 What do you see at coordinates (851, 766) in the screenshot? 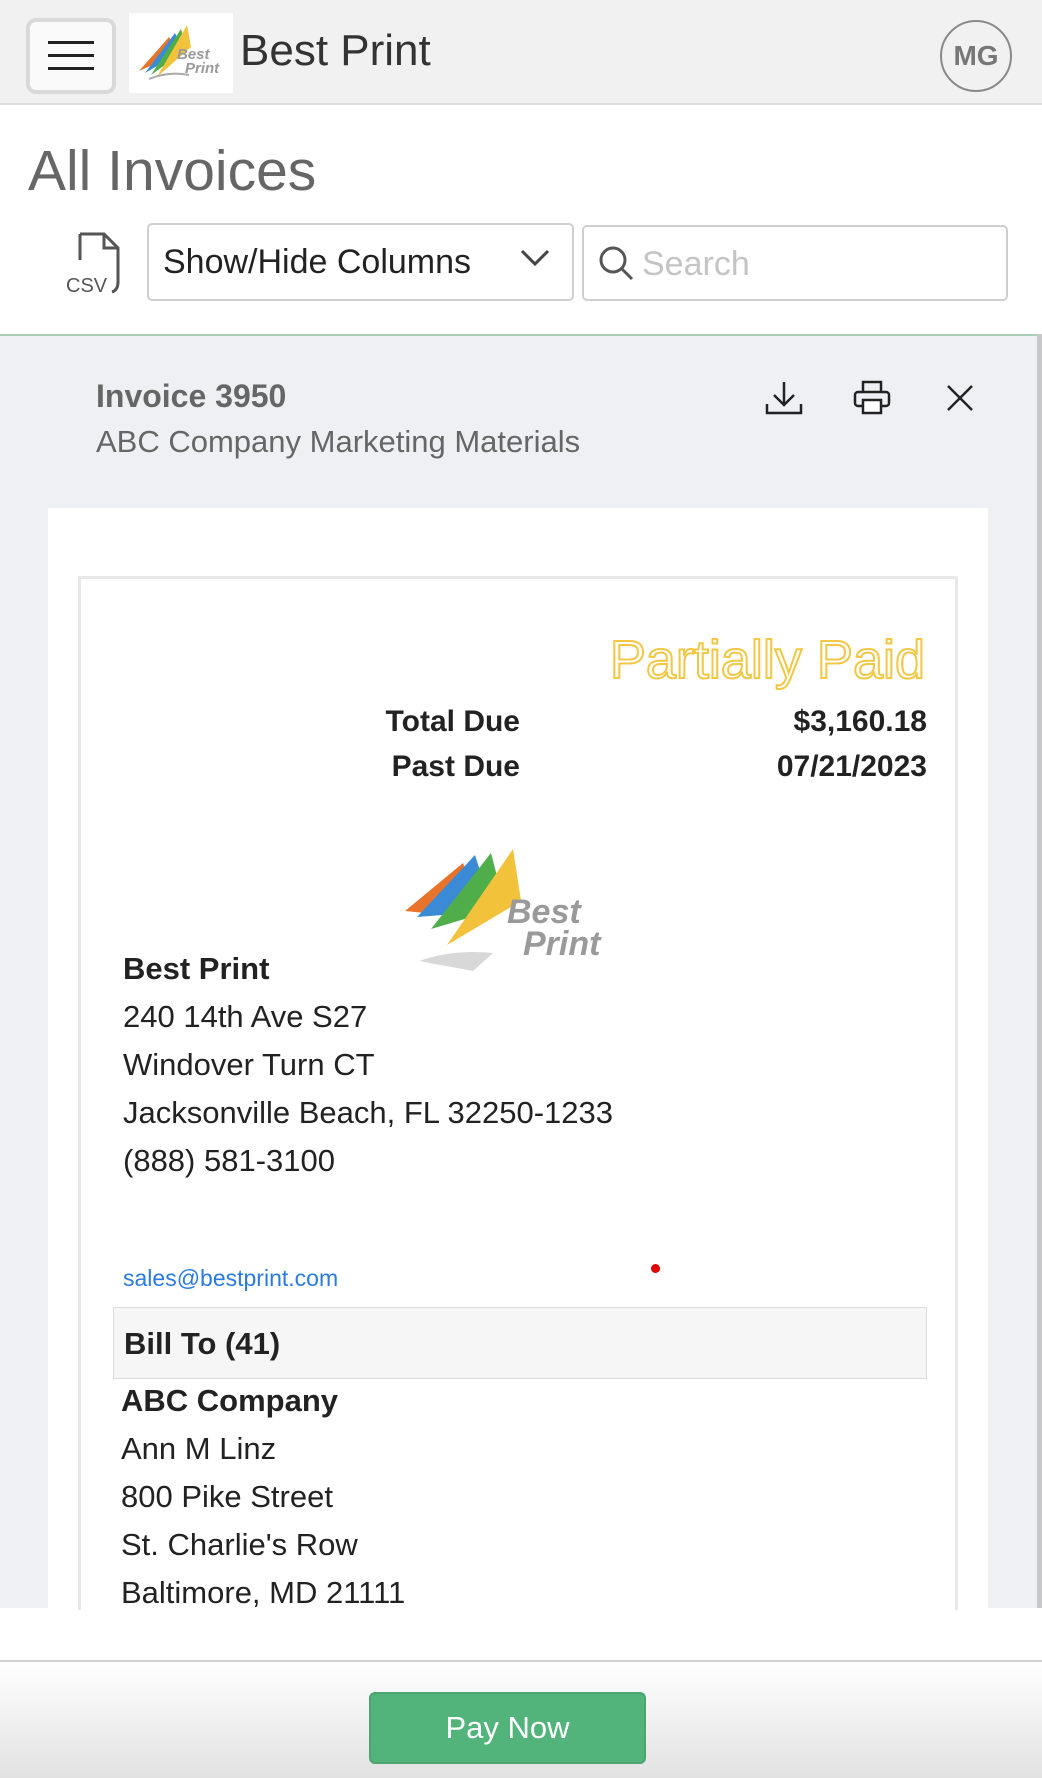
I see `past-due-value: 07/21/2023` at bounding box center [851, 766].